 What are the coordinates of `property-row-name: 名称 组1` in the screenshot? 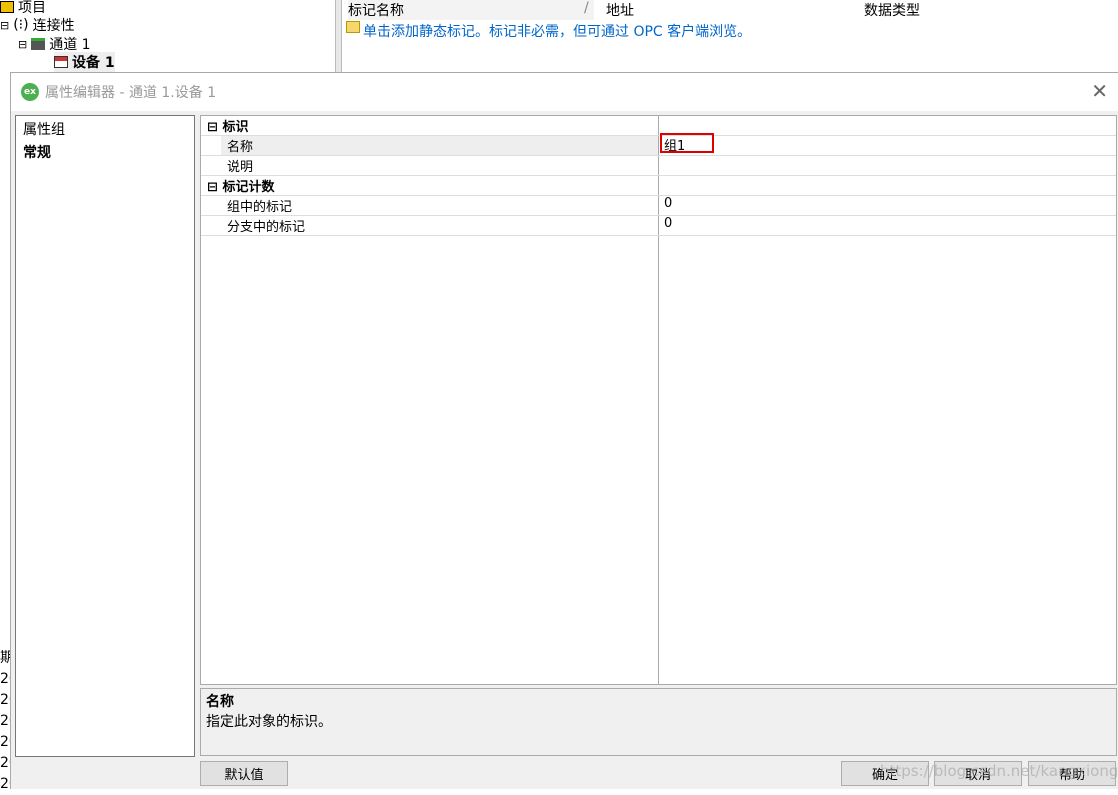 It's located at (658, 144).